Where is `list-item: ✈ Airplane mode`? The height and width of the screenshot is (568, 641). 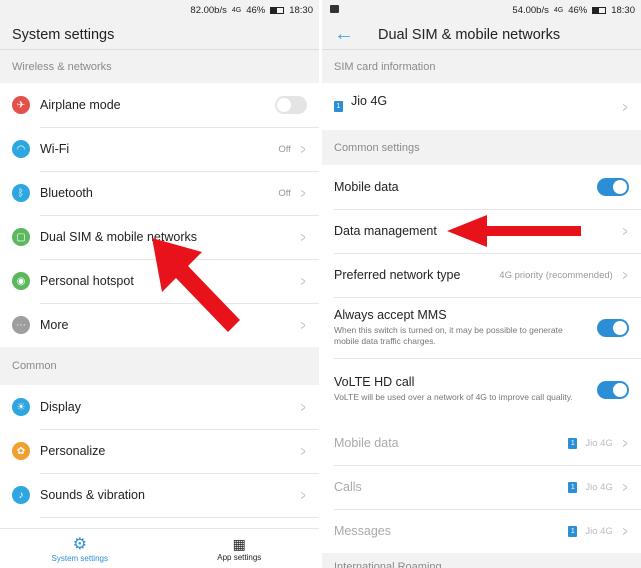 list-item: ✈ Airplane mode is located at coordinates (159, 105).